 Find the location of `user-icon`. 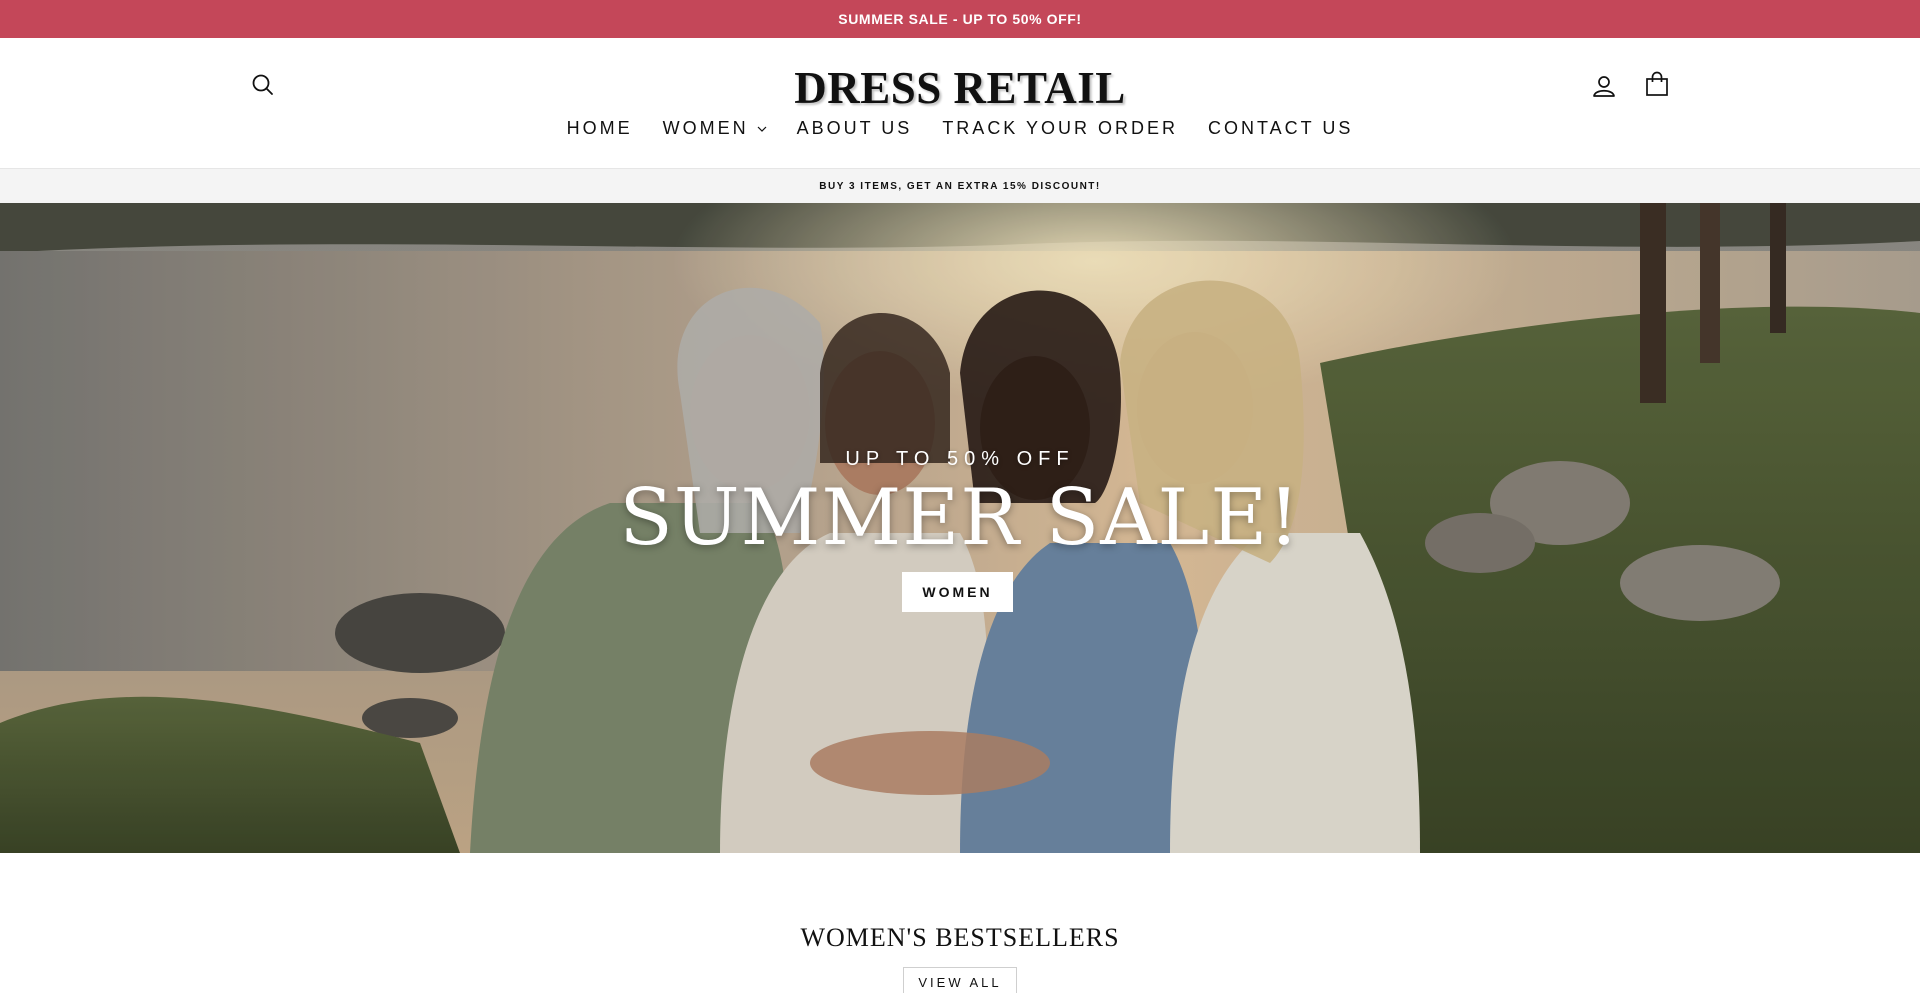

user-icon is located at coordinates (1604, 86).